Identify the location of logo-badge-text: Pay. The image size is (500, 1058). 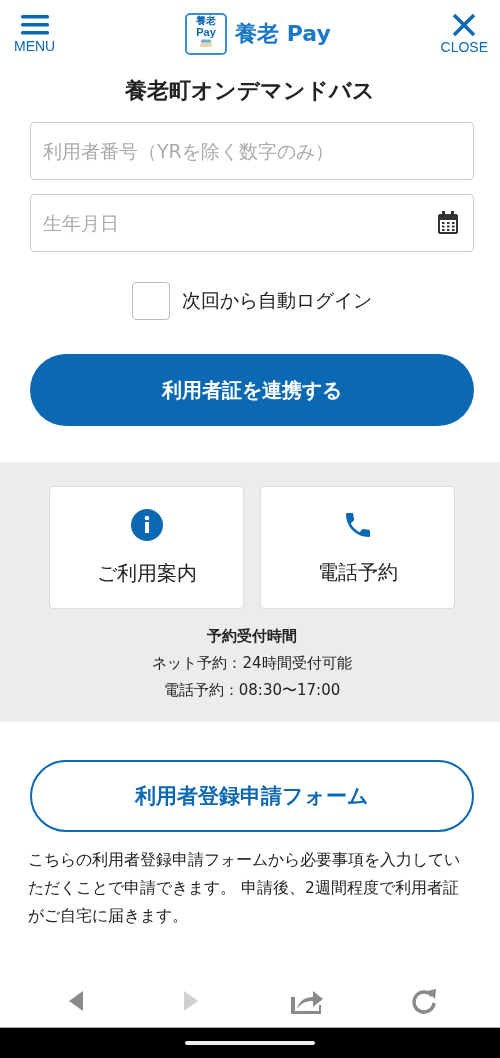
(206, 32).